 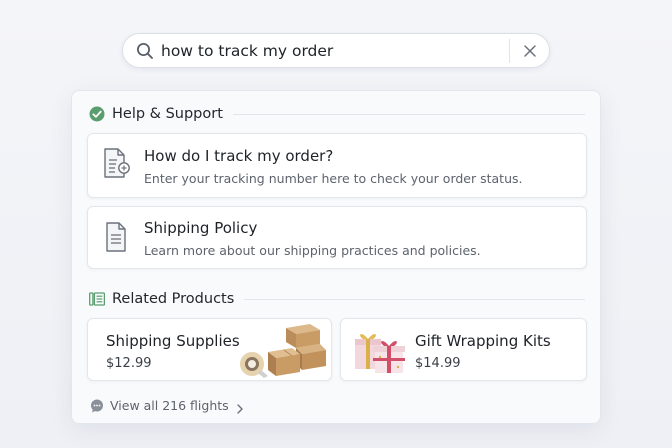 I want to click on document-icon, so click(x=117, y=240).